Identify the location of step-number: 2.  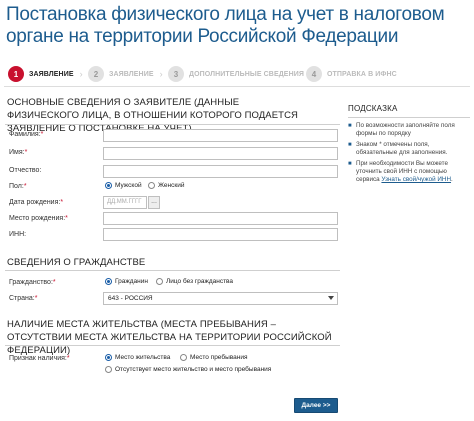
(96, 74).